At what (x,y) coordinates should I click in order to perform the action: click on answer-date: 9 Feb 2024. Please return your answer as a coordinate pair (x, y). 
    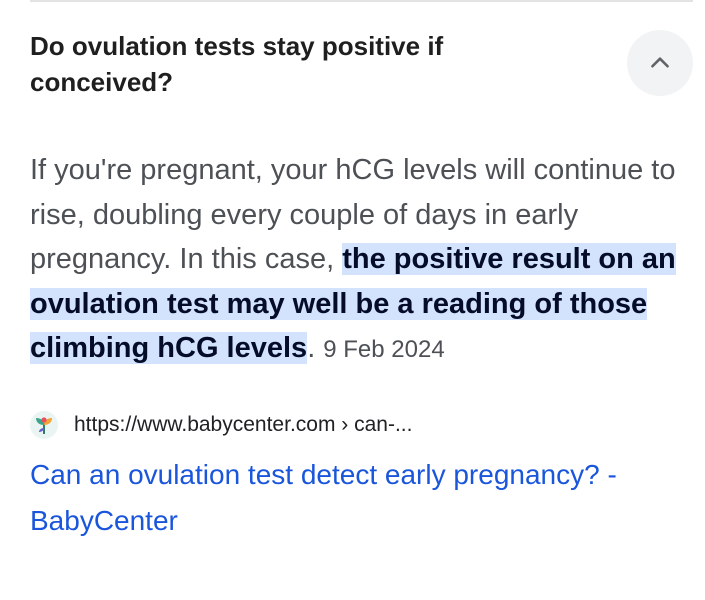
    Looking at the image, I should click on (384, 349).